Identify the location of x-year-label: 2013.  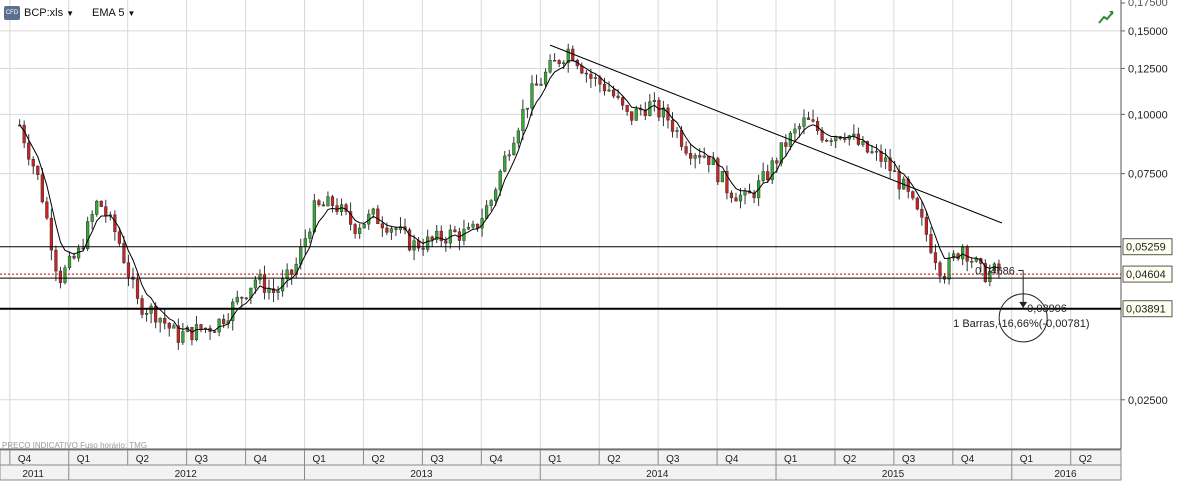
(421, 474).